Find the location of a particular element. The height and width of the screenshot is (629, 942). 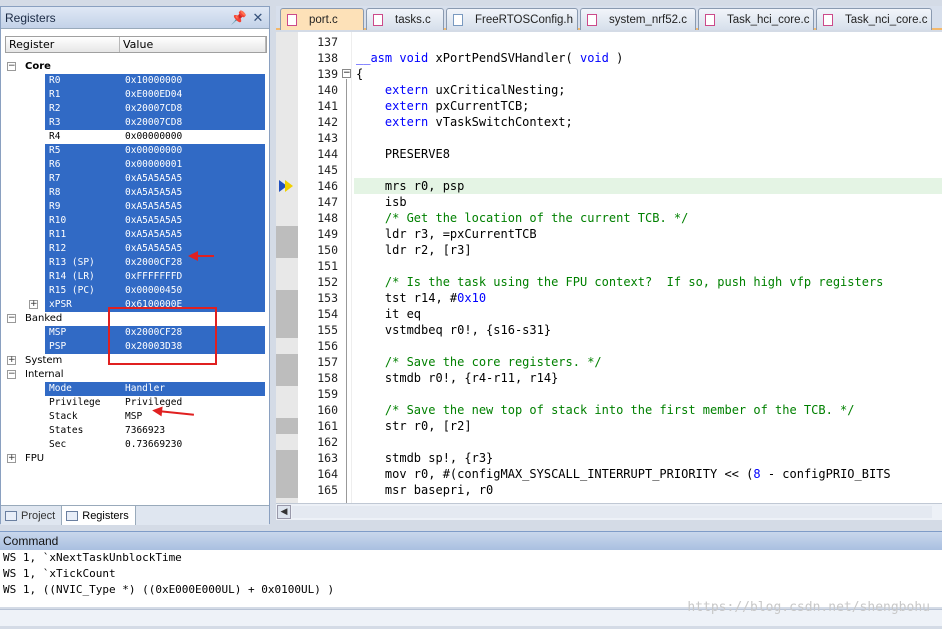

column-register: Register is located at coordinates (63, 44).